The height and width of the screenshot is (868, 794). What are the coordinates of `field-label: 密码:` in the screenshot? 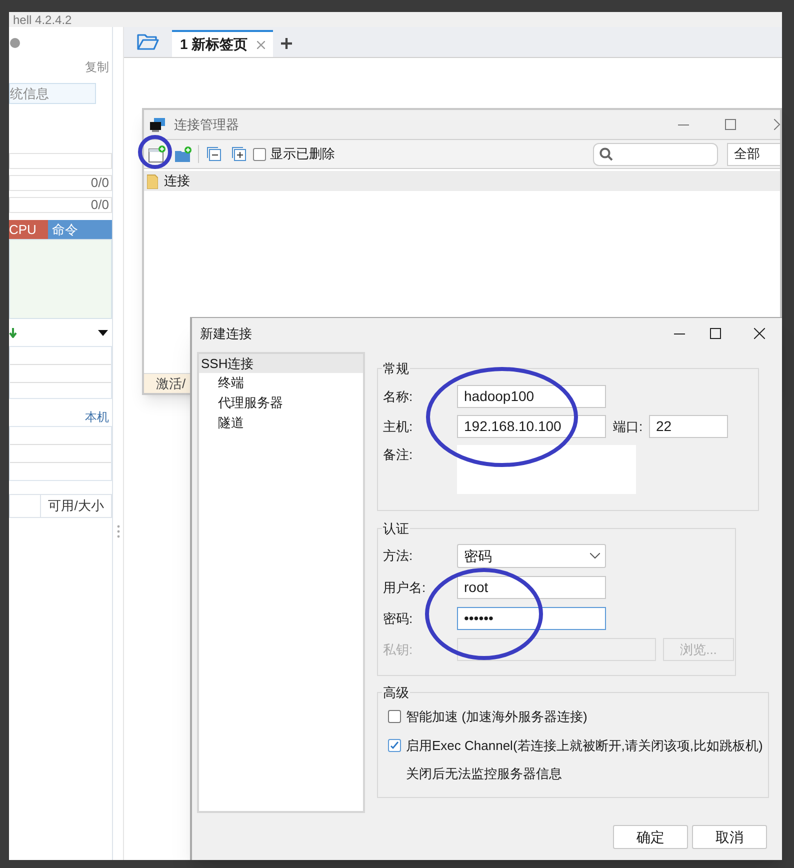 It's located at (398, 619).